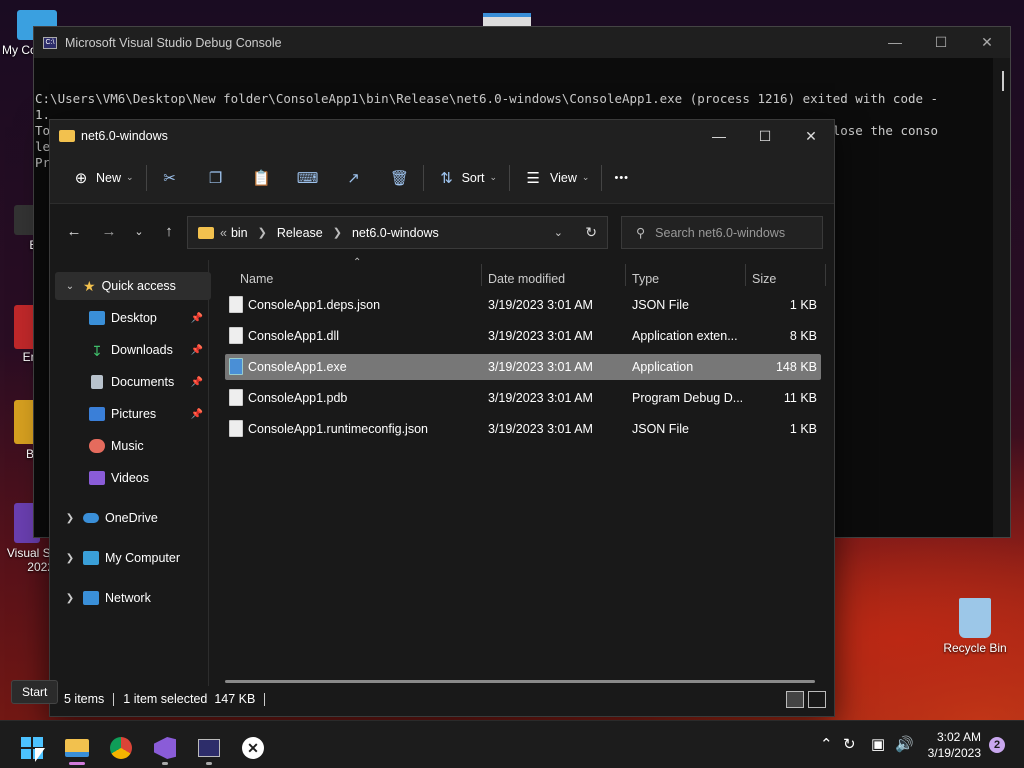 The image size is (1024, 768). I want to click on nav-downloads: ↧ Downloads 📌, so click(151, 350).